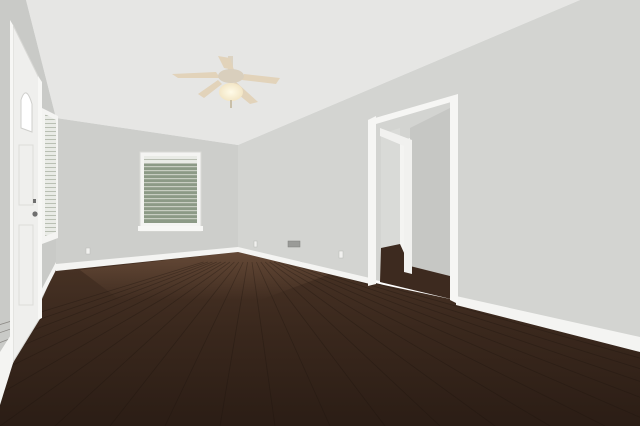 Image resolution: width=640 pixels, height=426 pixels. What do you see at coordinates (372, 201) in the screenshot?
I see `doorway-casing-left` at bounding box center [372, 201].